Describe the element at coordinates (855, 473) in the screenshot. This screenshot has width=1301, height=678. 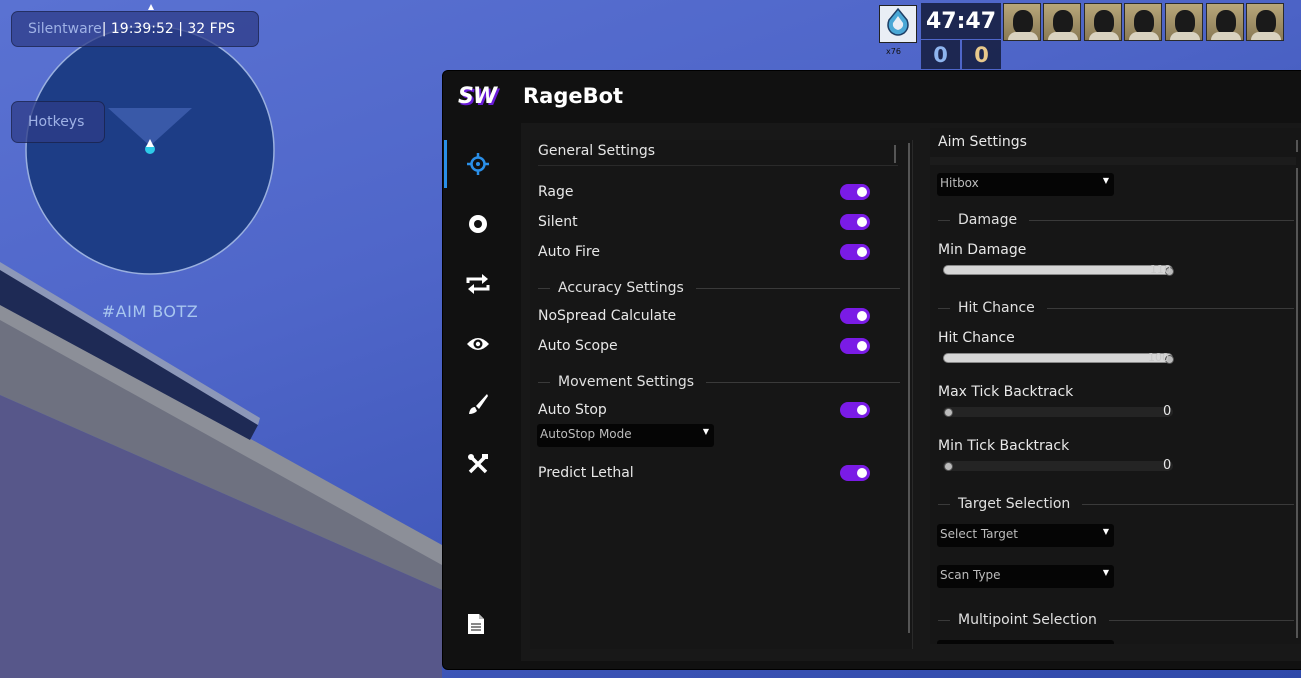
I see `predict-lethal-toggle` at that location.